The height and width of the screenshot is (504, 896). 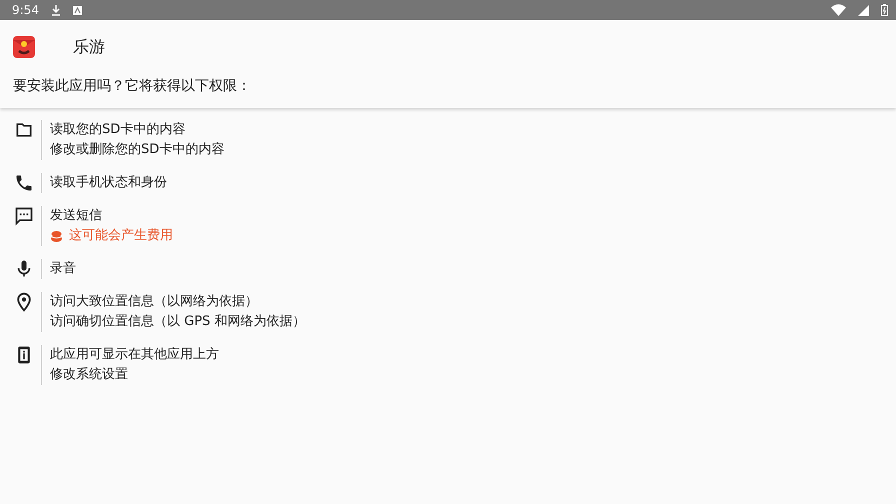 I want to click on signal-icon, so click(x=863, y=10).